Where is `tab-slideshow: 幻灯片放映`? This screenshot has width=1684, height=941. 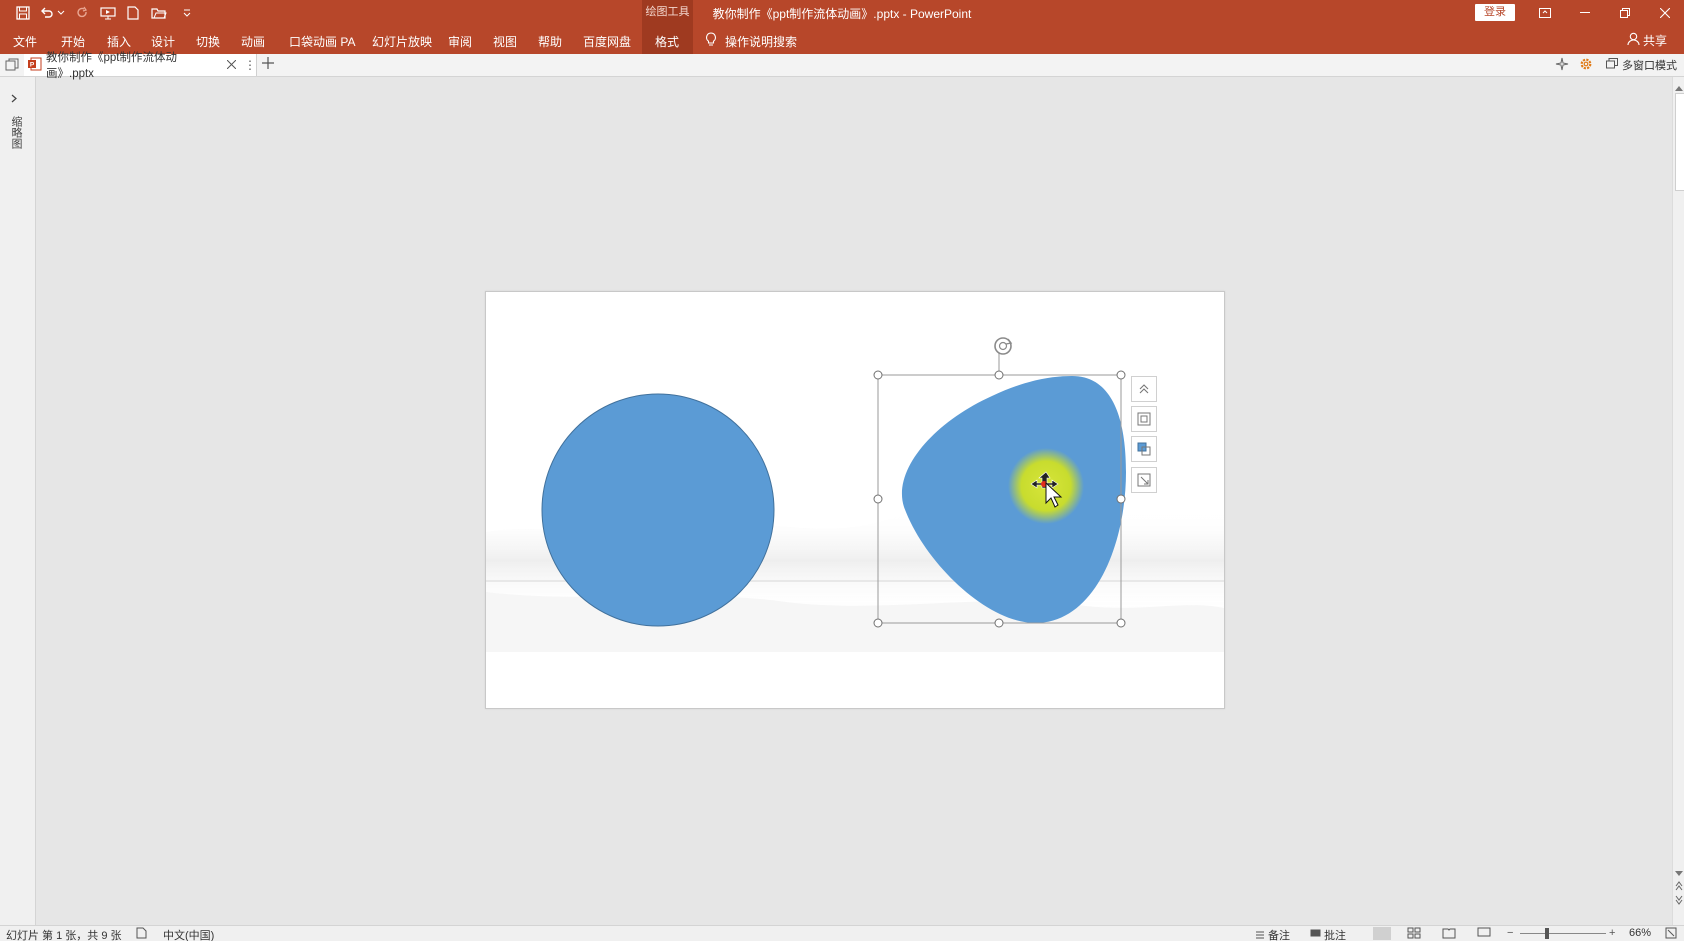
tab-slideshow: 幻灯片放映 is located at coordinates (402, 41).